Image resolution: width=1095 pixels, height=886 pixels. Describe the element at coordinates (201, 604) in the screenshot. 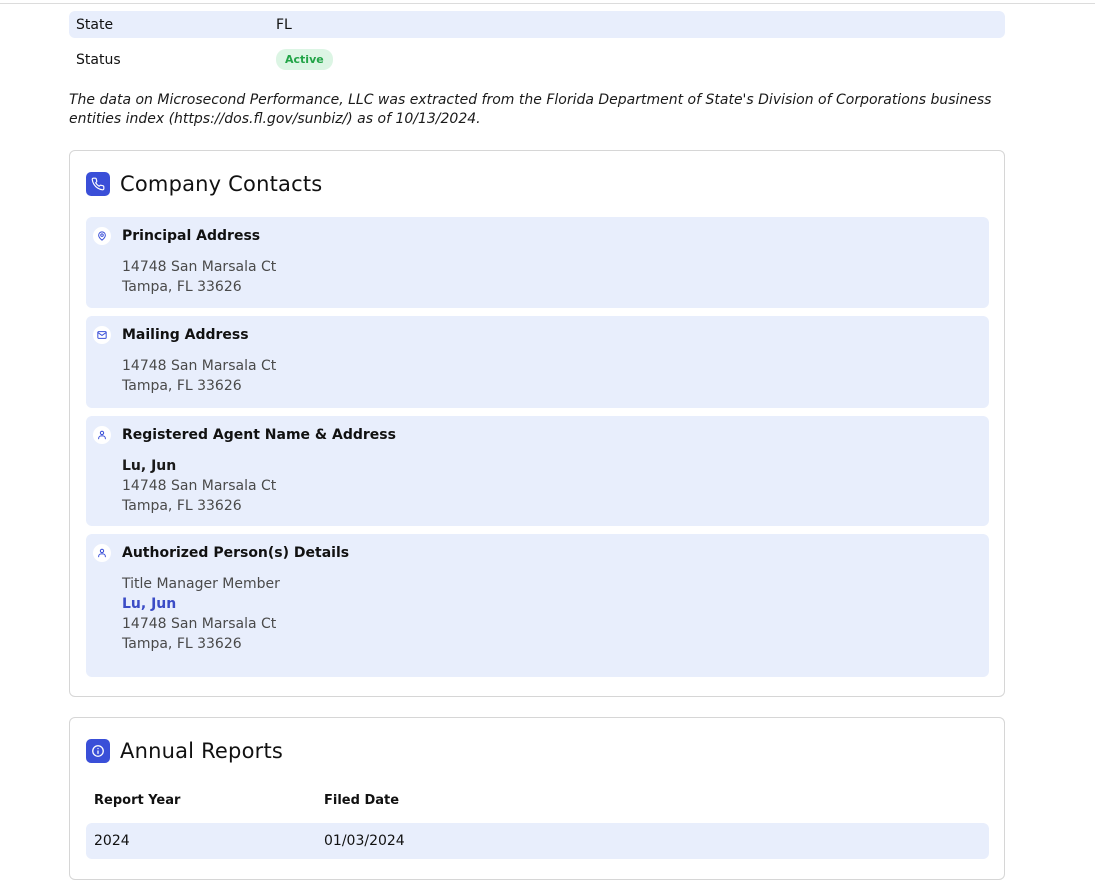

I see `authorized-person-name-link: Lu, Jun` at that location.